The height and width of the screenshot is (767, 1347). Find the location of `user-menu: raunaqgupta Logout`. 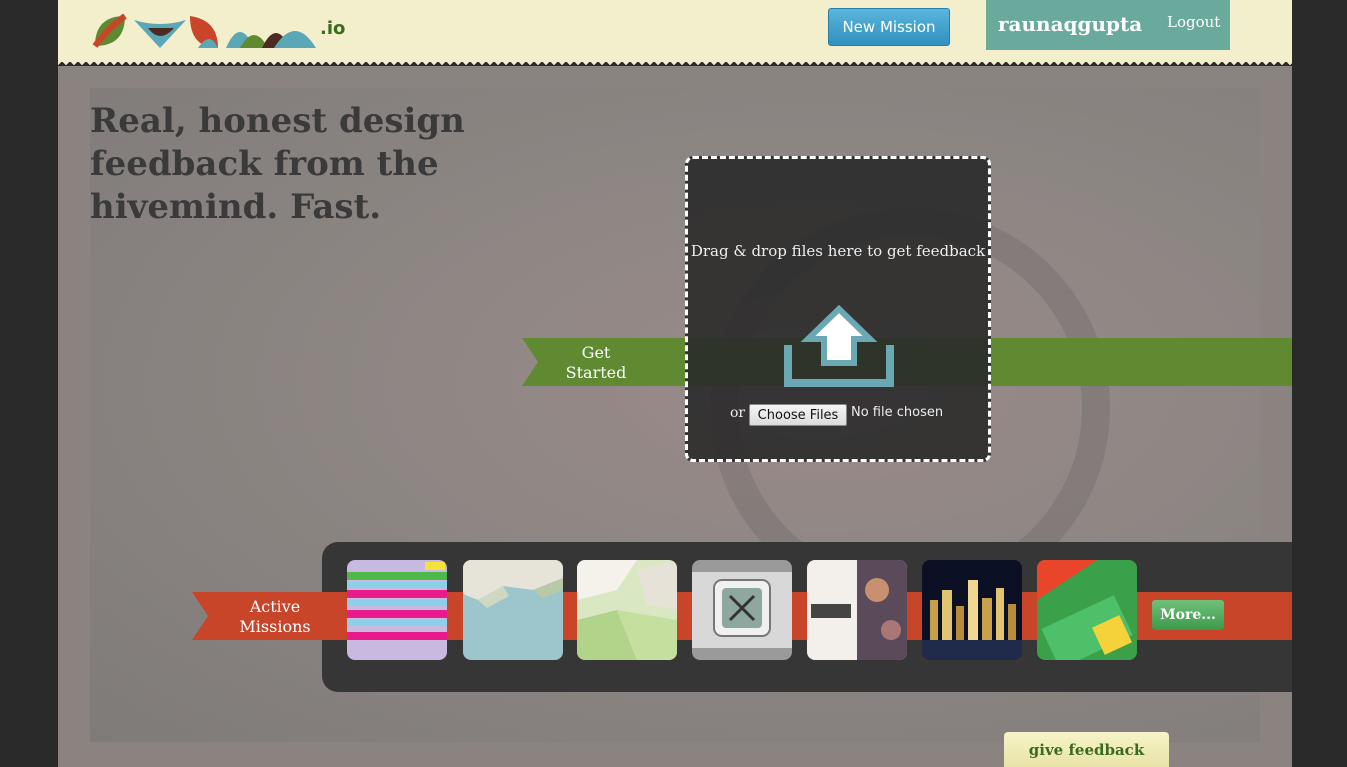

user-menu: raunaqgupta Logout is located at coordinates (1108, 25).